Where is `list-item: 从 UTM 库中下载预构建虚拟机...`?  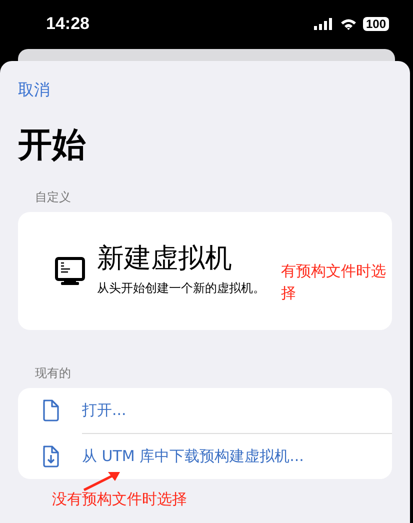 list-item: 从 UTM 库中下载预构建虚拟机... is located at coordinates (193, 456).